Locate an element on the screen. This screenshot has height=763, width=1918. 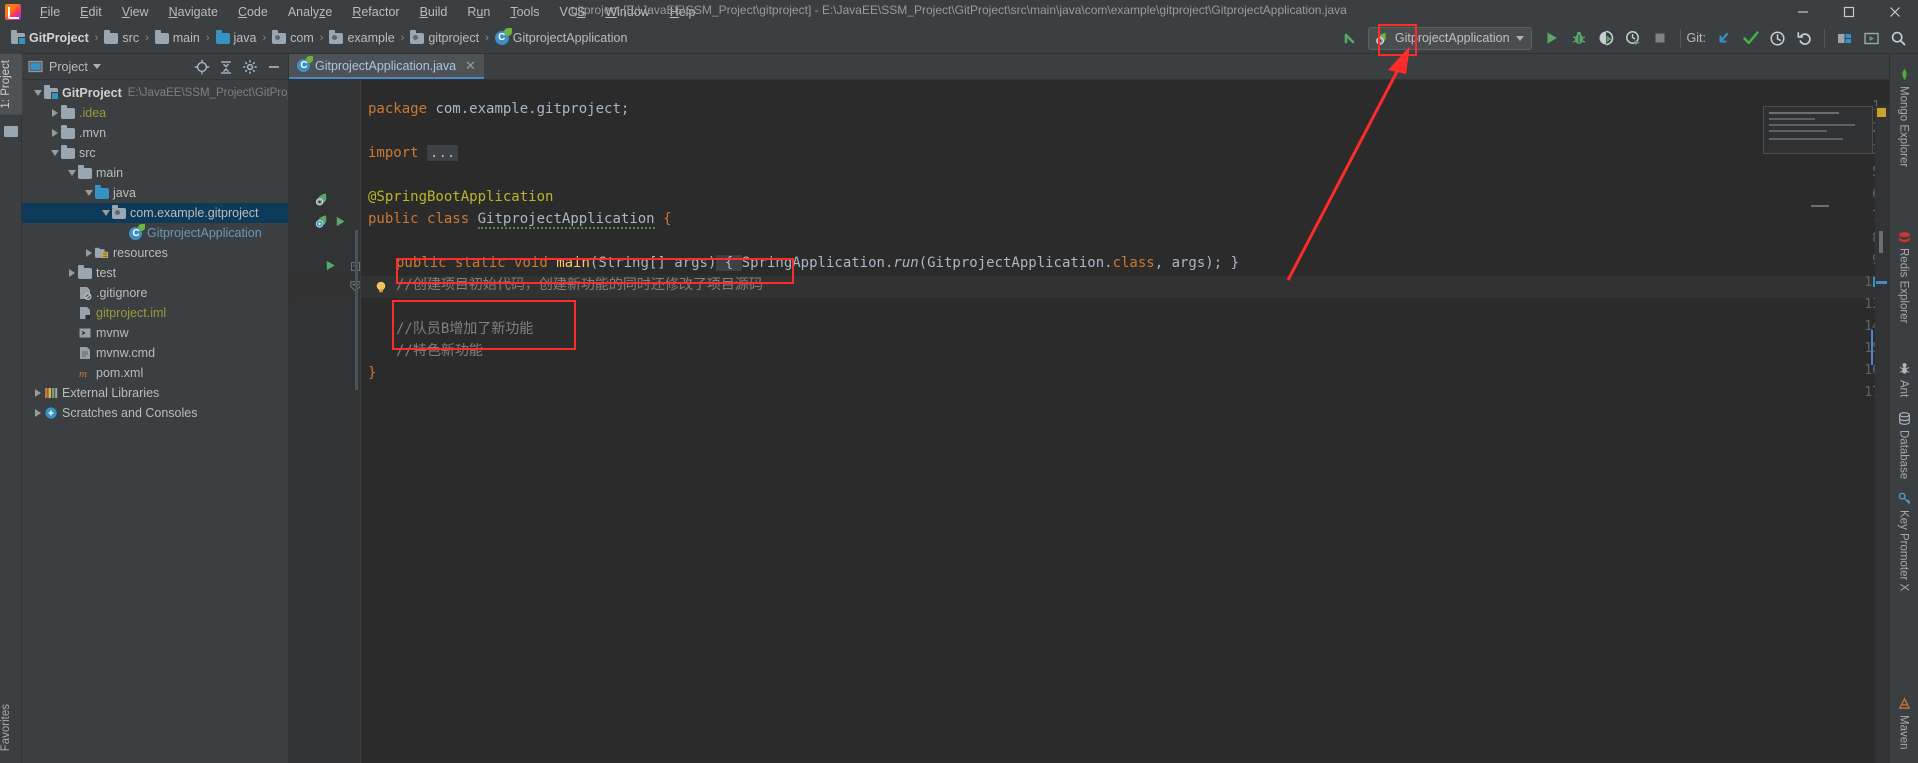
select-in-button is located at coordinates (1871, 38).